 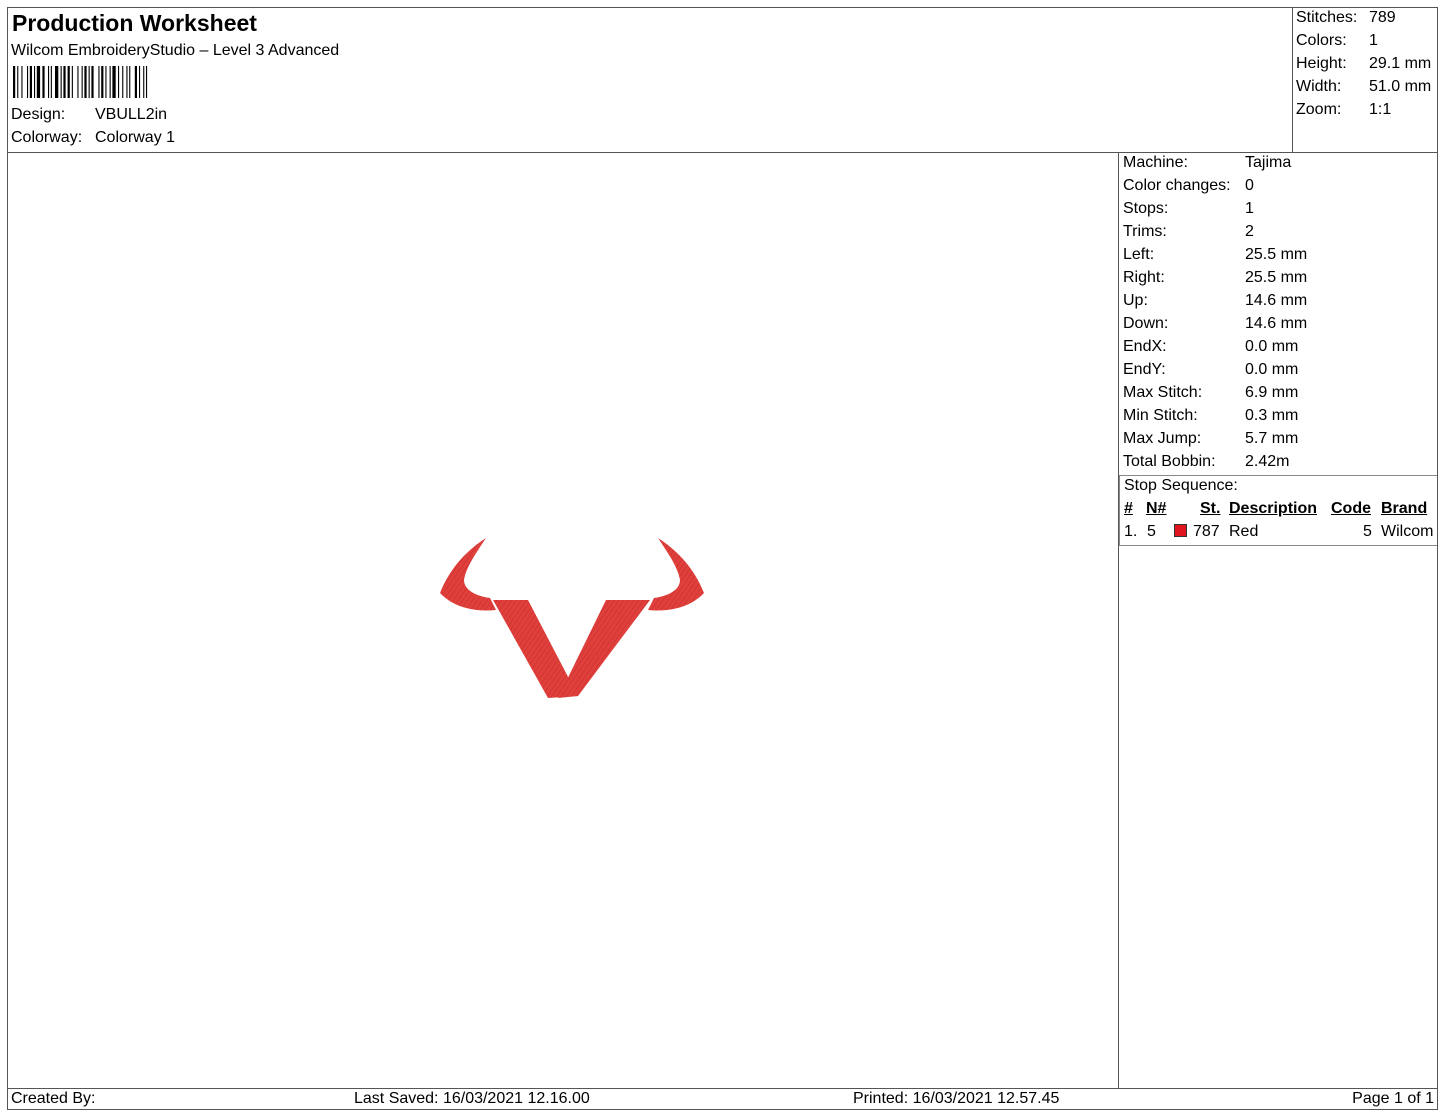 I want to click on col-description: Description, so click(x=1273, y=508).